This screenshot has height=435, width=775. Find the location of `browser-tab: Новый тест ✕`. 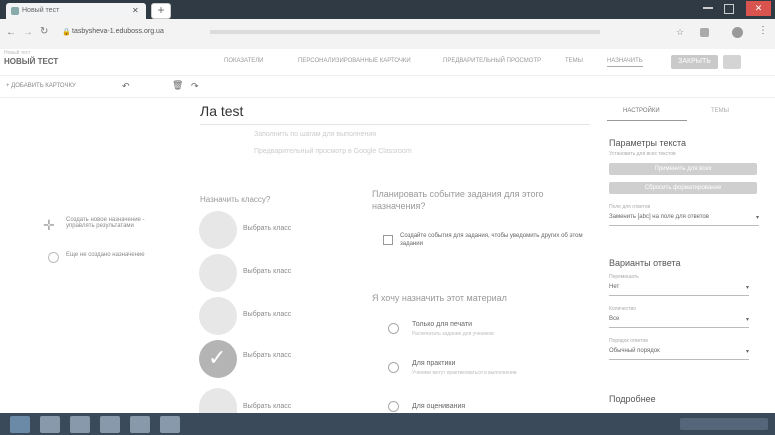

browser-tab: Новый тест ✕ is located at coordinates (76, 11).